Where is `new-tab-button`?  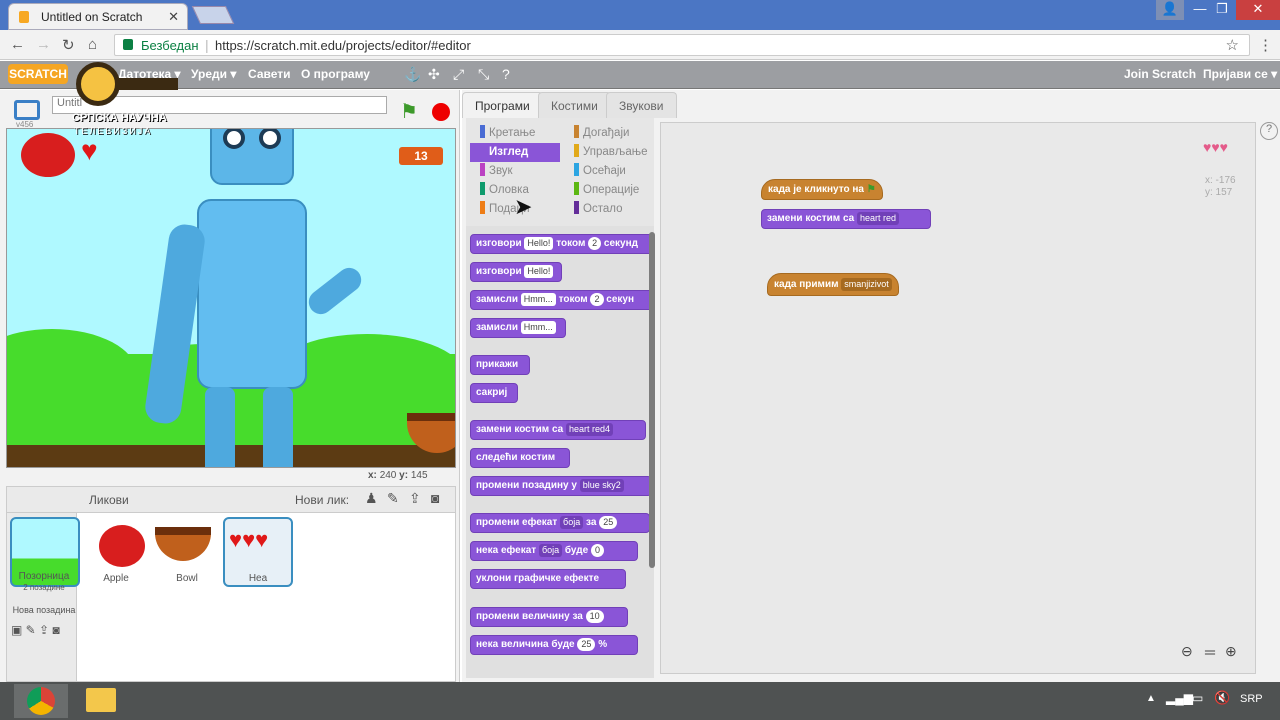
new-tab-button is located at coordinates (213, 15).